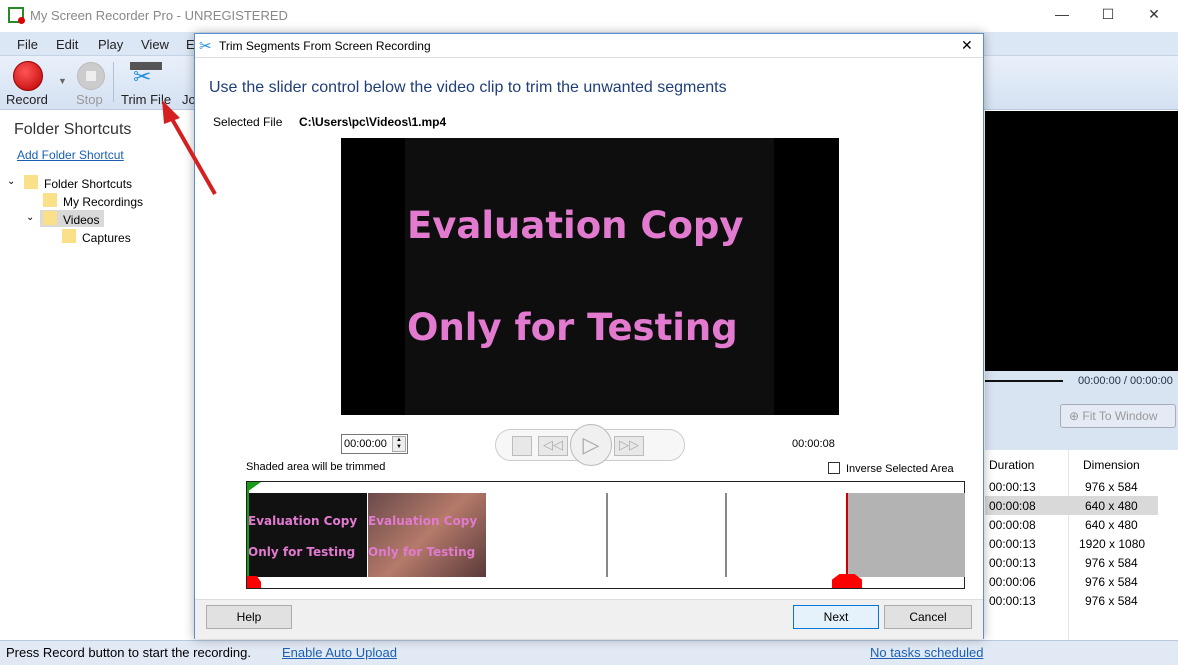  I want to click on spin-arrows-icon: ▲ ▼, so click(399, 444).